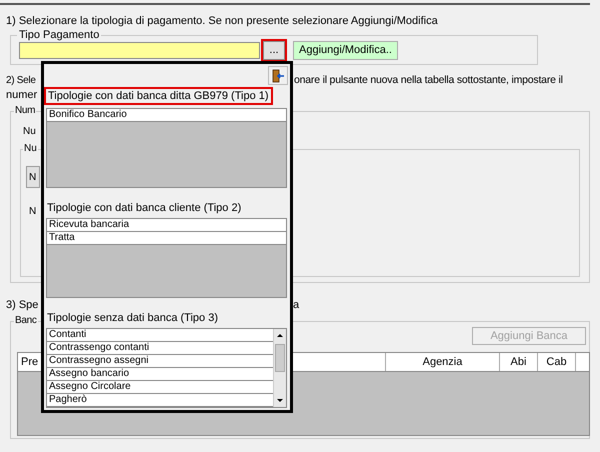 This screenshot has height=452, width=600. I want to click on add-bank-button: Aggiungi Banca, so click(529, 336).